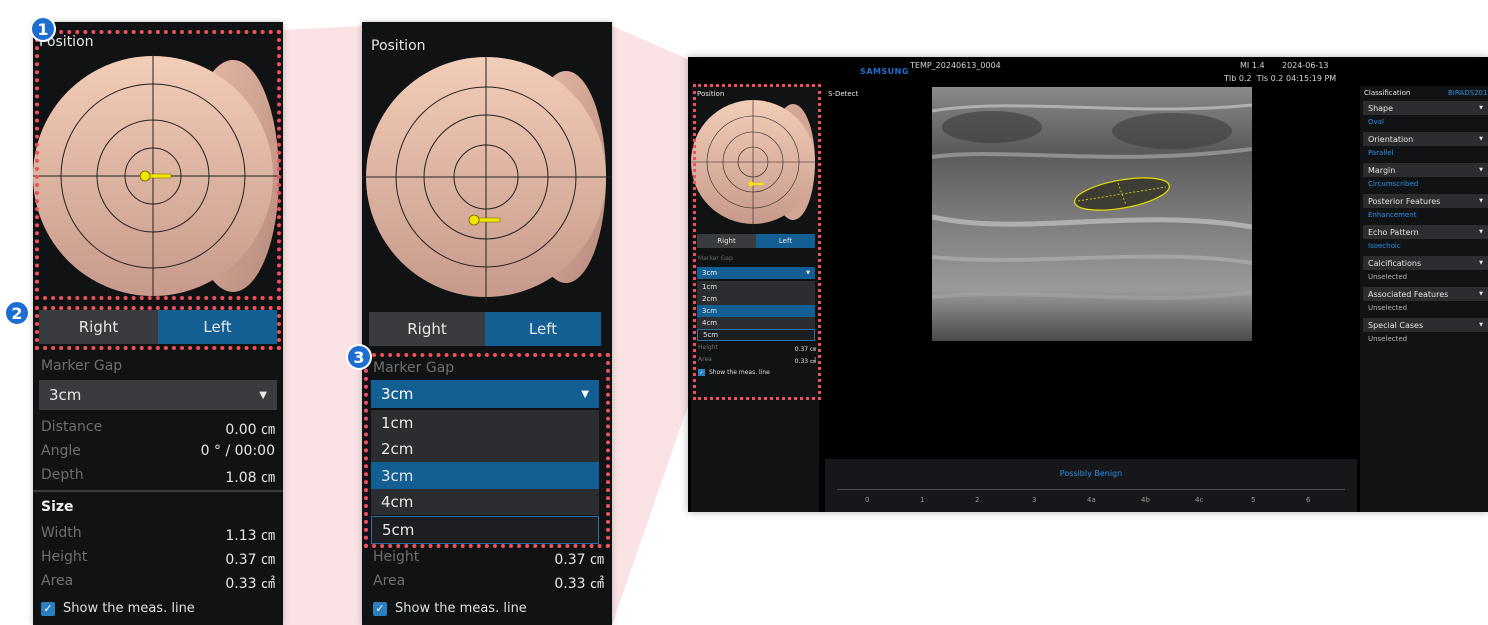 Image resolution: width=1488 pixels, height=625 pixels. I want to click on category-label: Echo Pattern, so click(1393, 232).